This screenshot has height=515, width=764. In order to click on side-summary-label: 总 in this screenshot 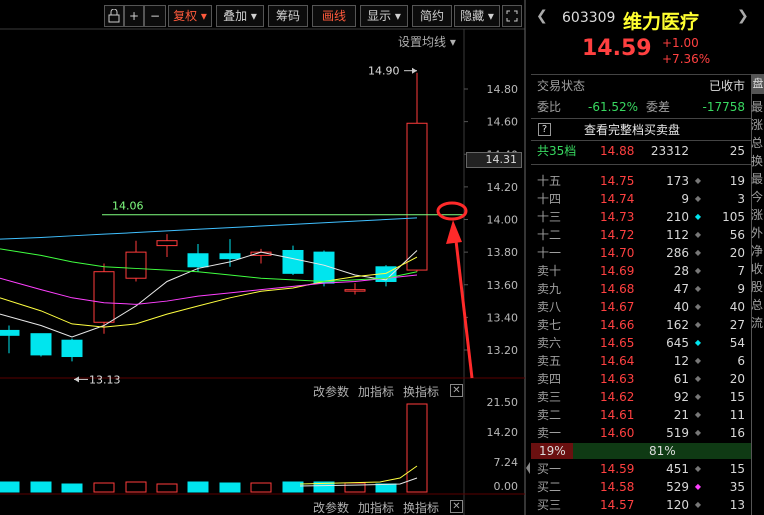, I will do `click(757, 305)`.